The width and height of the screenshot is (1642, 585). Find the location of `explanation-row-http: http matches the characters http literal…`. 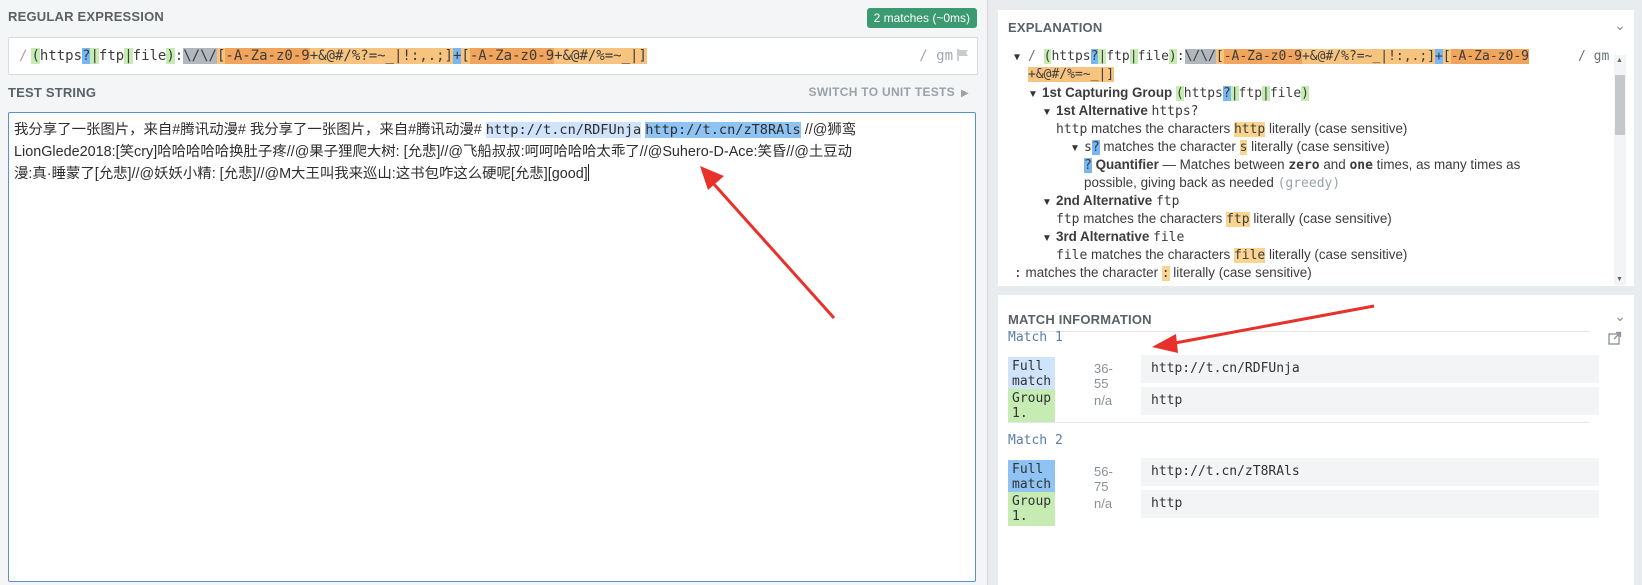

explanation-row-http: http matches the characters http literal… is located at coordinates (1314, 129).